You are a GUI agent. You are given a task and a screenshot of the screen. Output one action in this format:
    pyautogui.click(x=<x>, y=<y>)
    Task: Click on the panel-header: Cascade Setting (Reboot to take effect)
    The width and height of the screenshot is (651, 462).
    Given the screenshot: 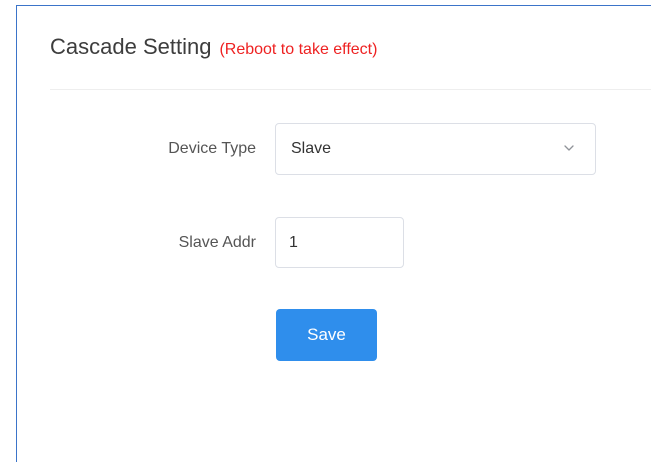 What is the action you would take?
    pyautogui.click(x=213, y=54)
    